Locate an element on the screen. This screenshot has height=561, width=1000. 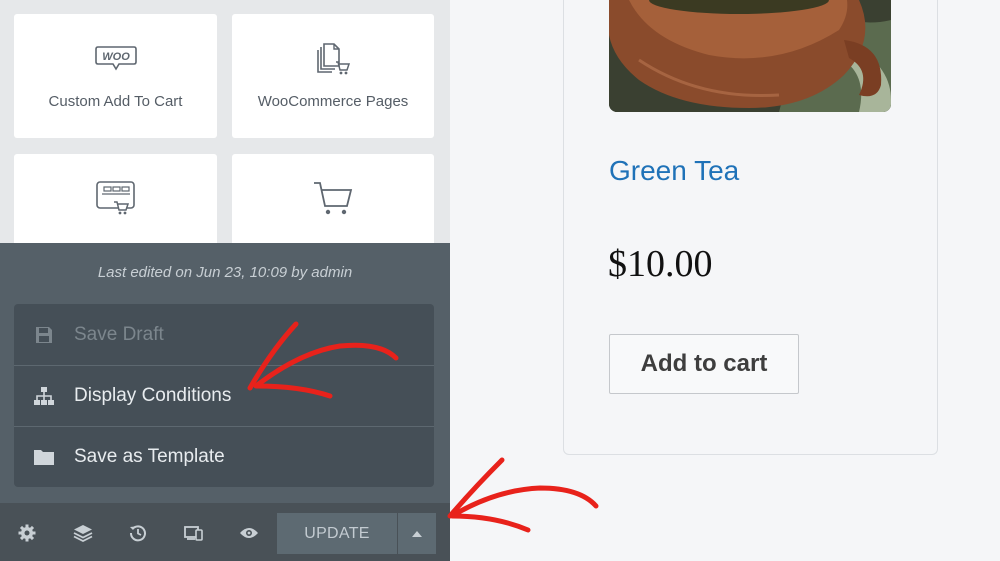
update-button: UPDATE is located at coordinates (337, 533).